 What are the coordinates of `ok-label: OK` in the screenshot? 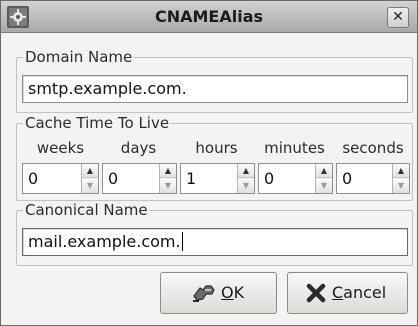 It's located at (233, 292).